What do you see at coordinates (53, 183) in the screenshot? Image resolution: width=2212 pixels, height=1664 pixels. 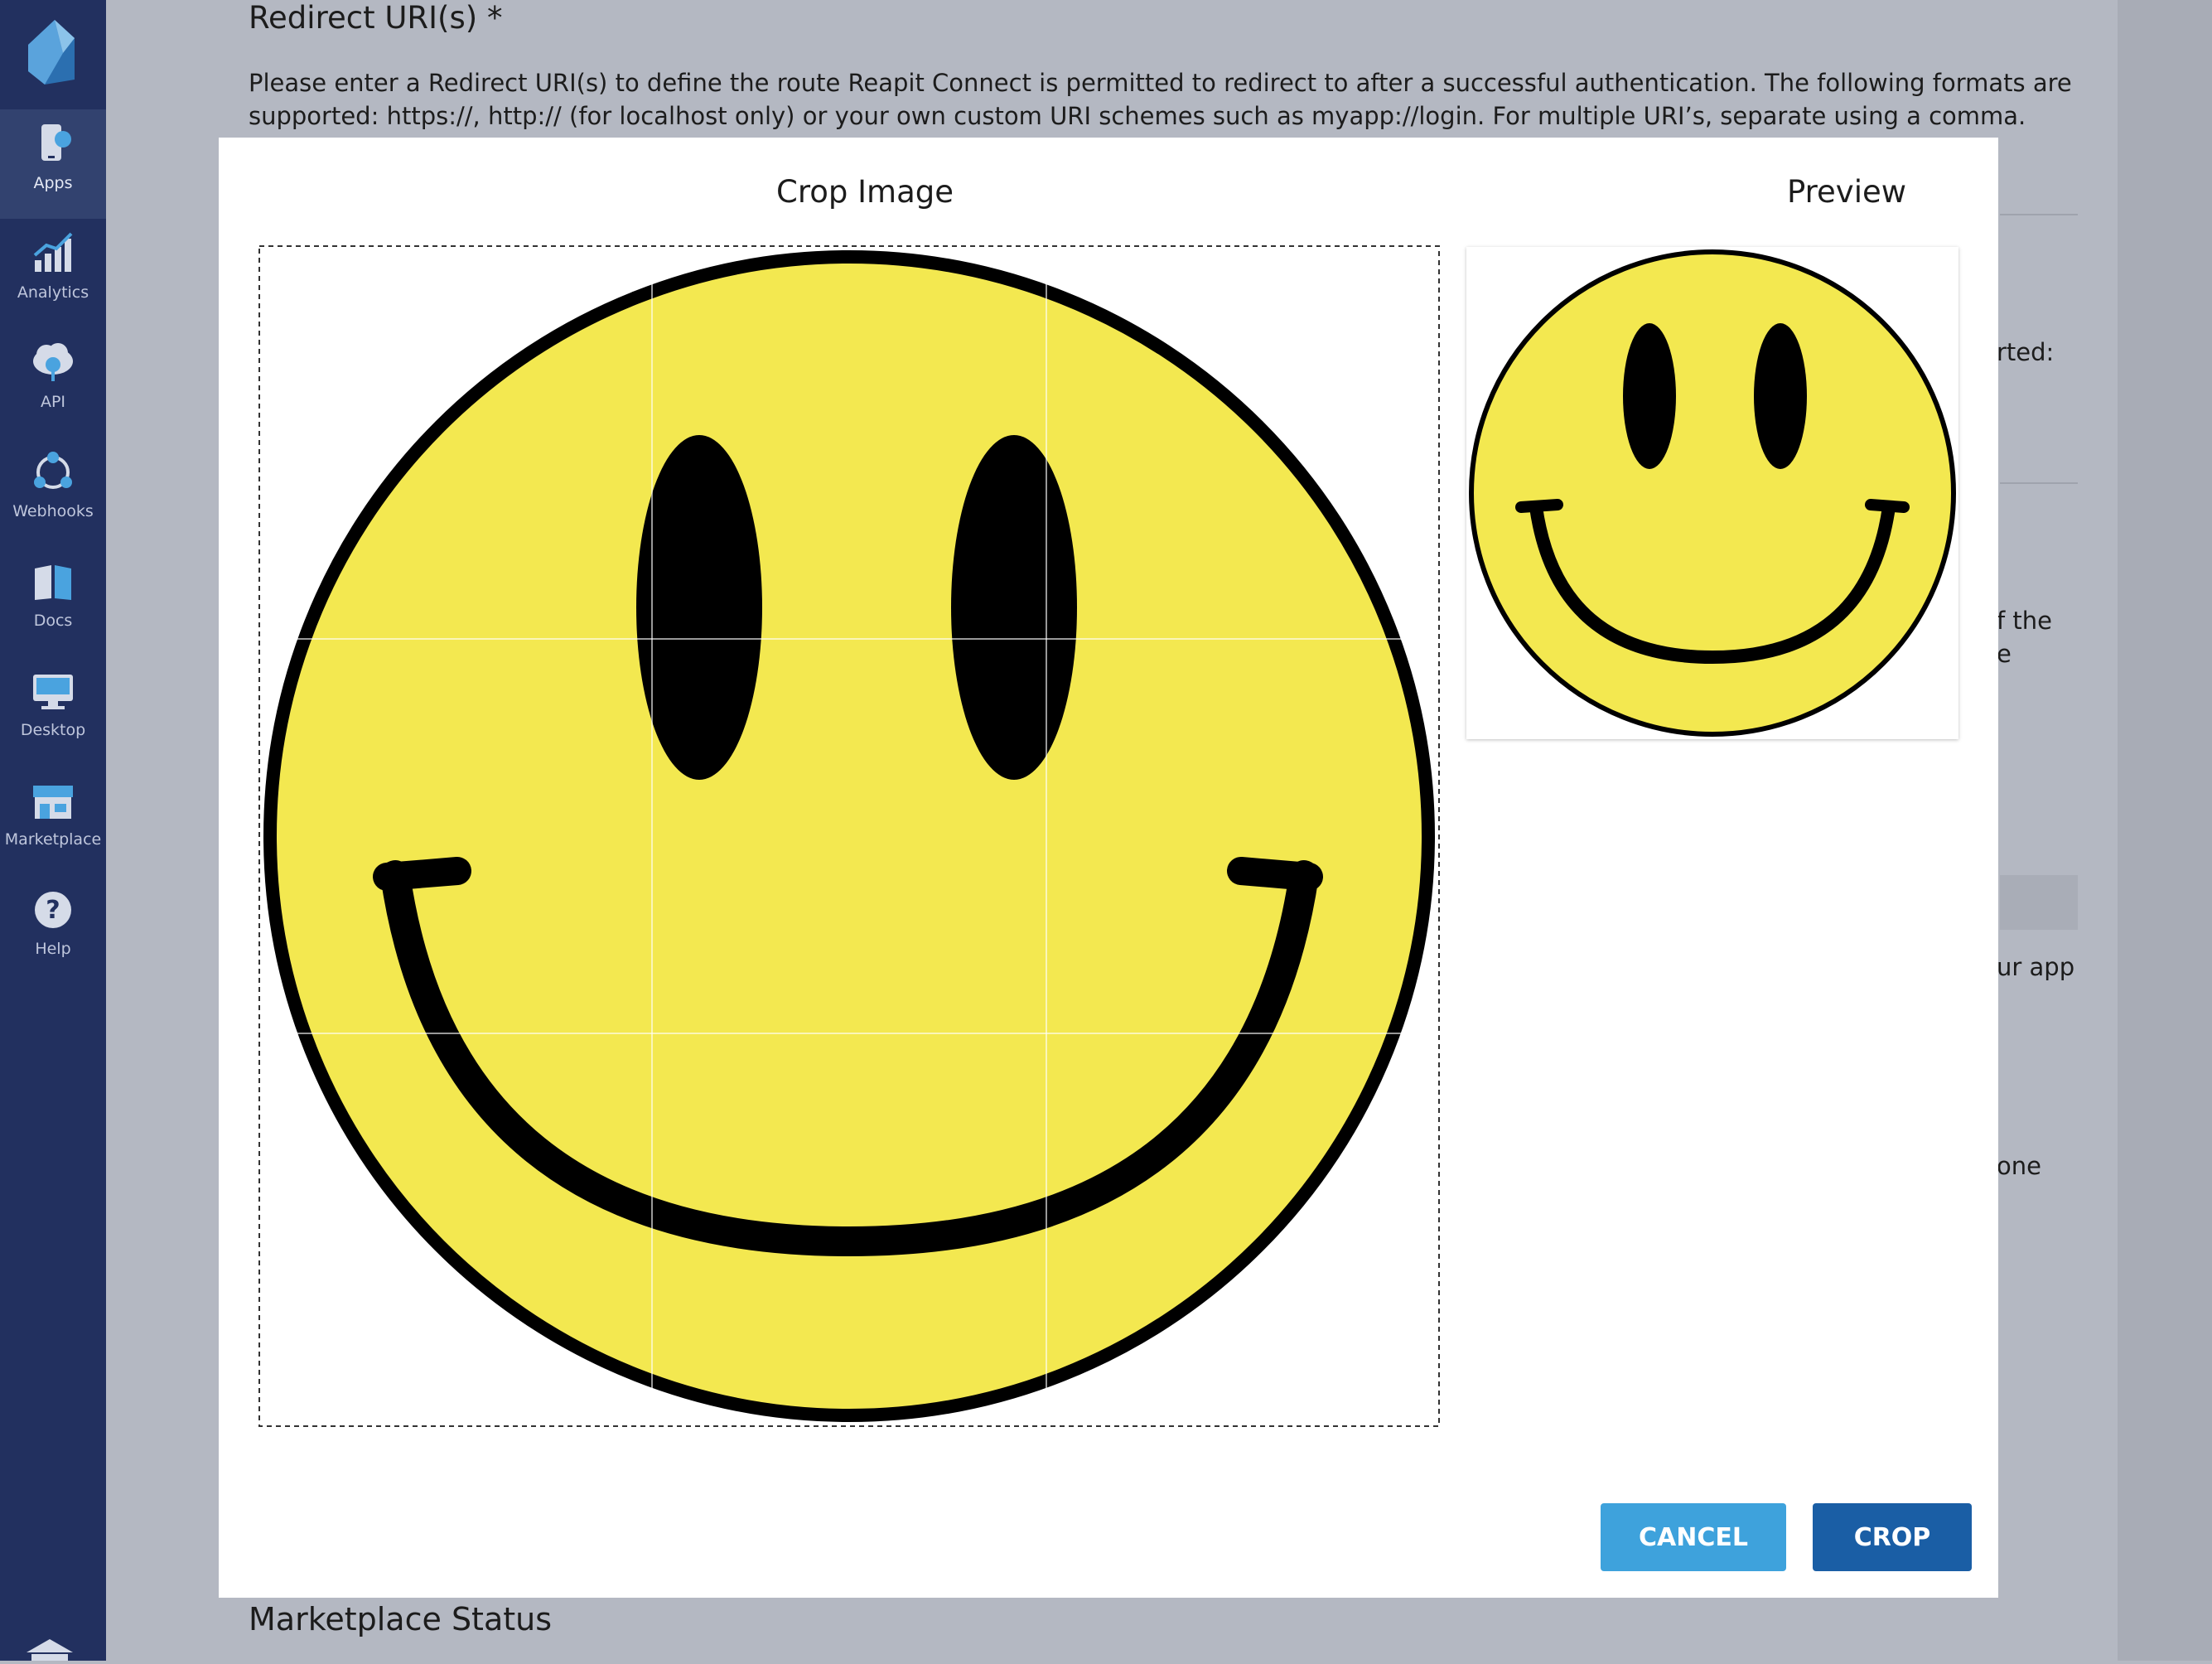 I see `sidebar-item-label: Apps` at bounding box center [53, 183].